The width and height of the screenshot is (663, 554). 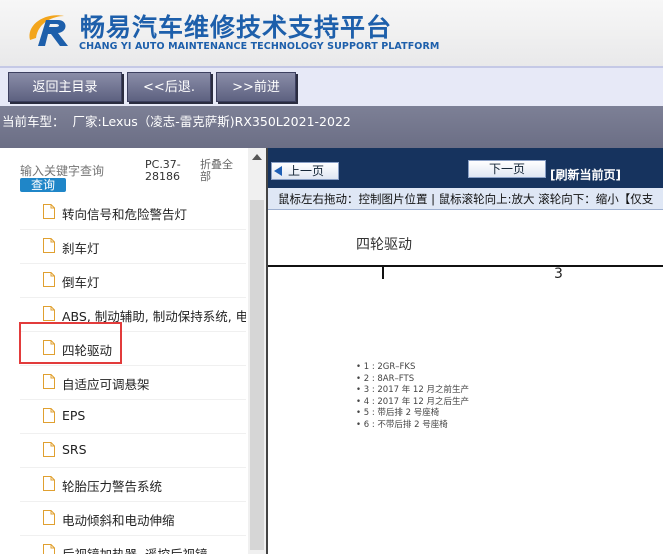 I want to click on selection-highlight, so click(x=70, y=343).